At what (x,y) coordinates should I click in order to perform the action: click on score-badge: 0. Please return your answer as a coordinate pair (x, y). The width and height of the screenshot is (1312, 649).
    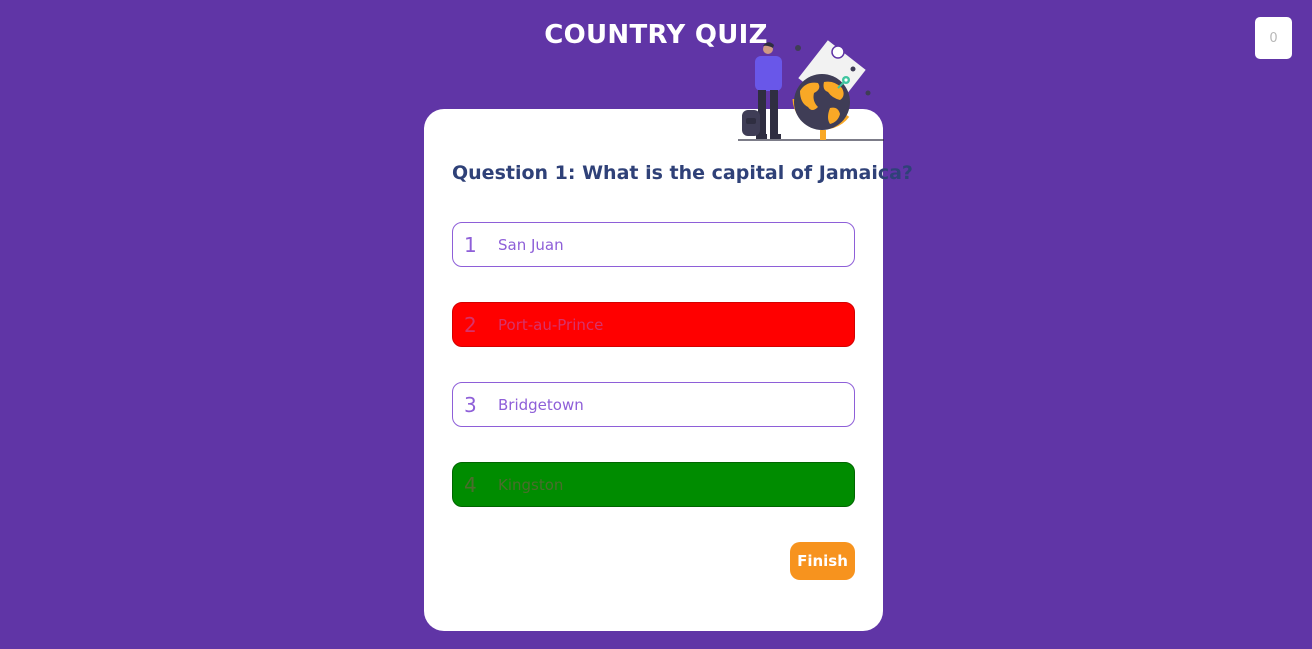
    Looking at the image, I should click on (1273, 38).